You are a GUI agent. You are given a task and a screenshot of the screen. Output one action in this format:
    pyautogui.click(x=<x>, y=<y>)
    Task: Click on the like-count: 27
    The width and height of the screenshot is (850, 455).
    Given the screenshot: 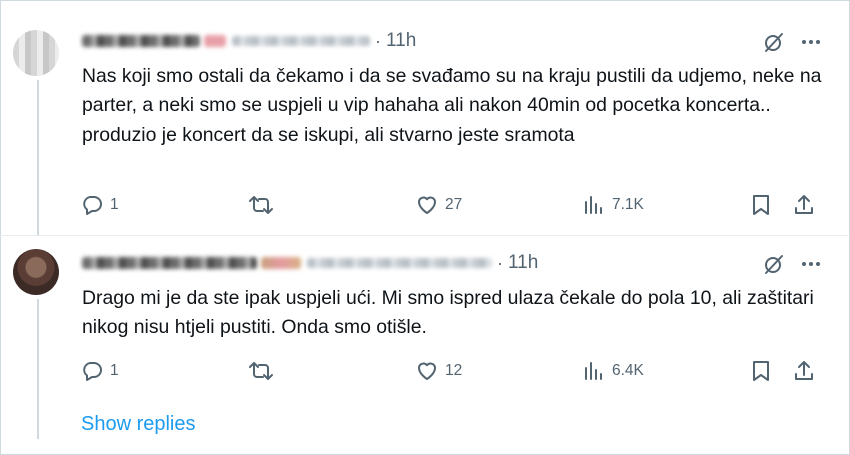 What is the action you would take?
    pyautogui.click(x=454, y=204)
    